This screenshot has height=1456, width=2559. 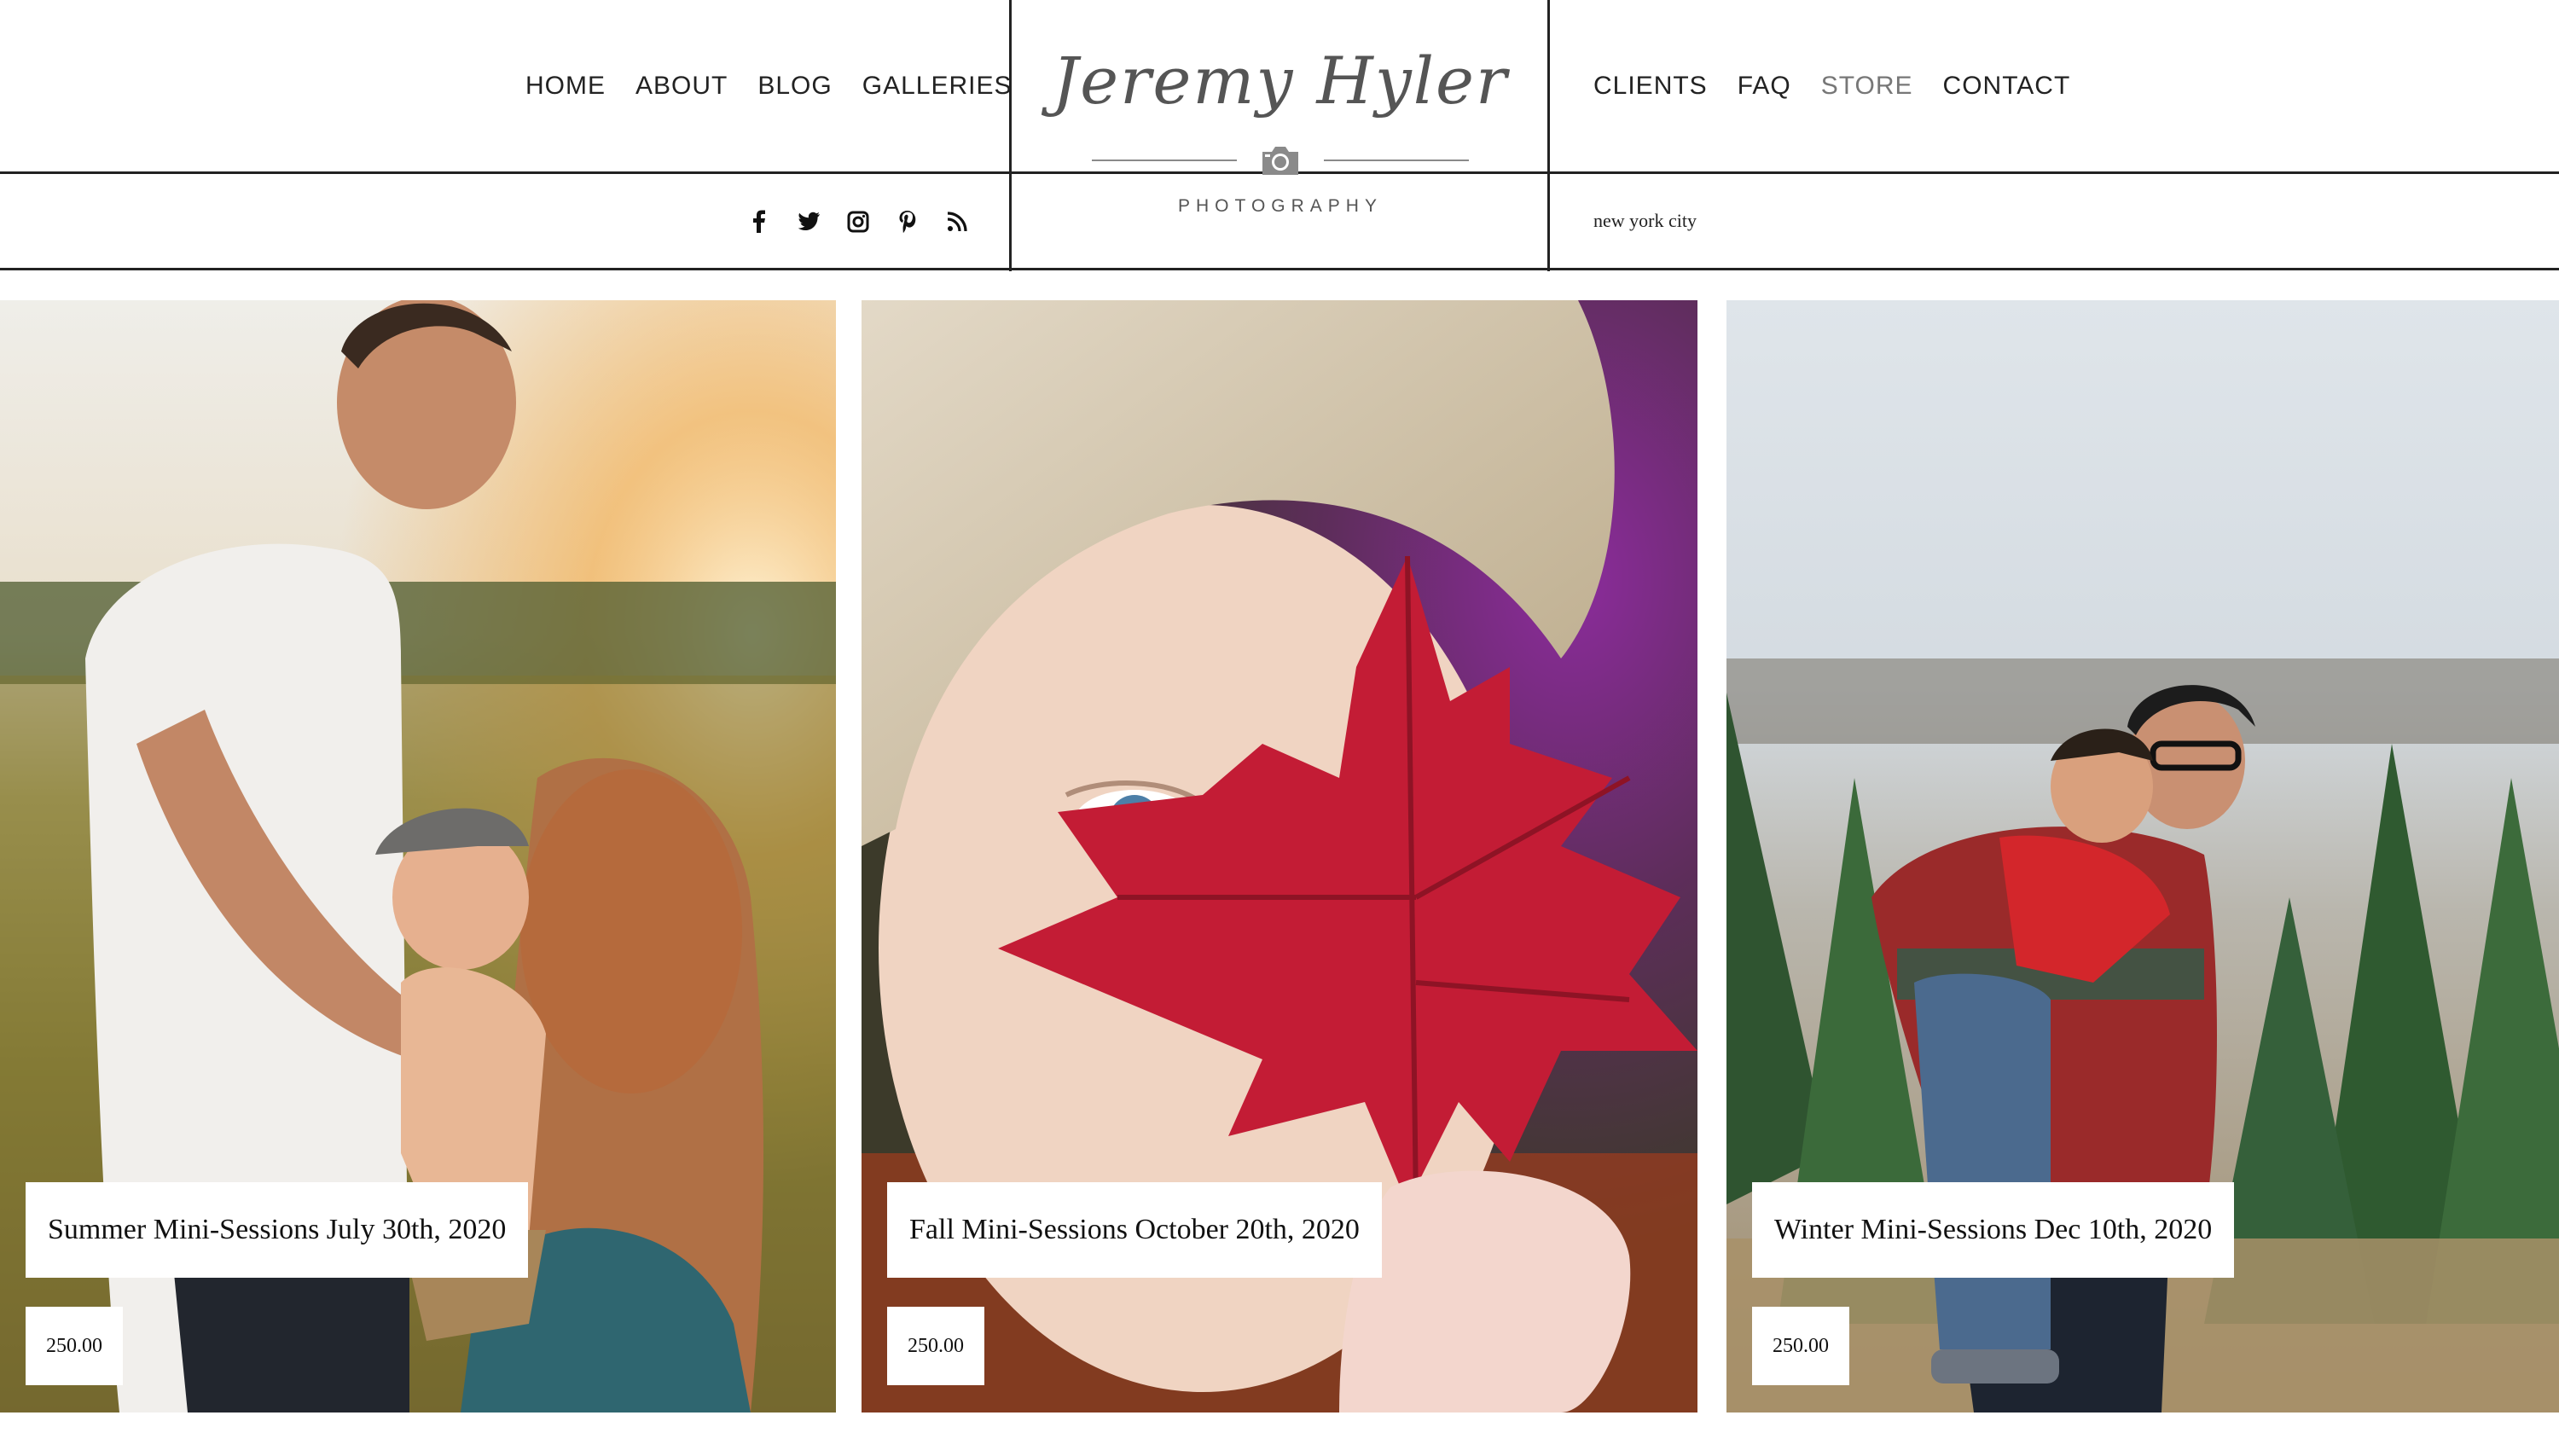 I want to click on nav-contact: CONTACT, so click(x=2007, y=86).